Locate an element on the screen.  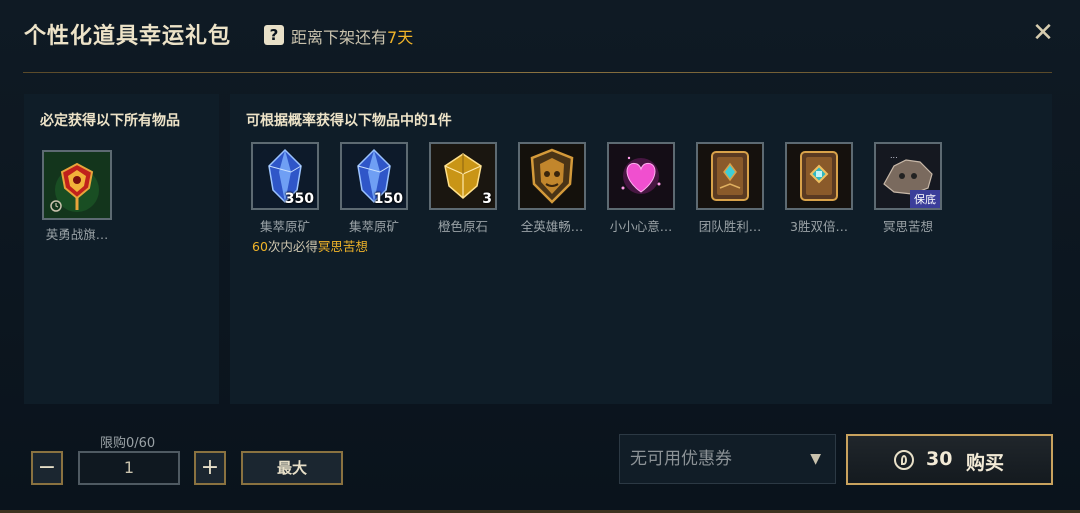
delist-prefix: 距离下架还有 is located at coordinates (339, 37).